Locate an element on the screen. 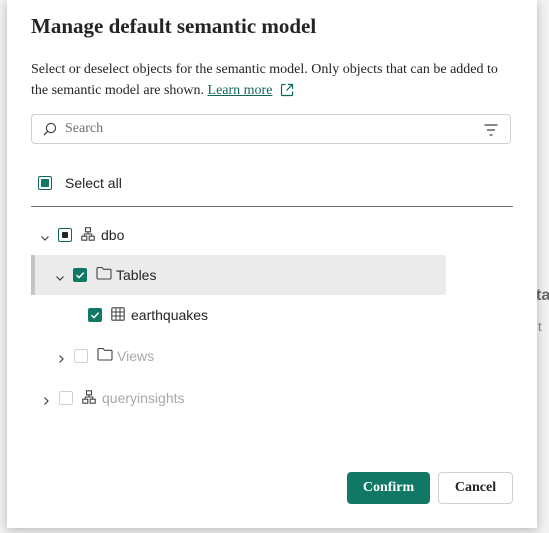  views-checkbox is located at coordinates (81, 356).